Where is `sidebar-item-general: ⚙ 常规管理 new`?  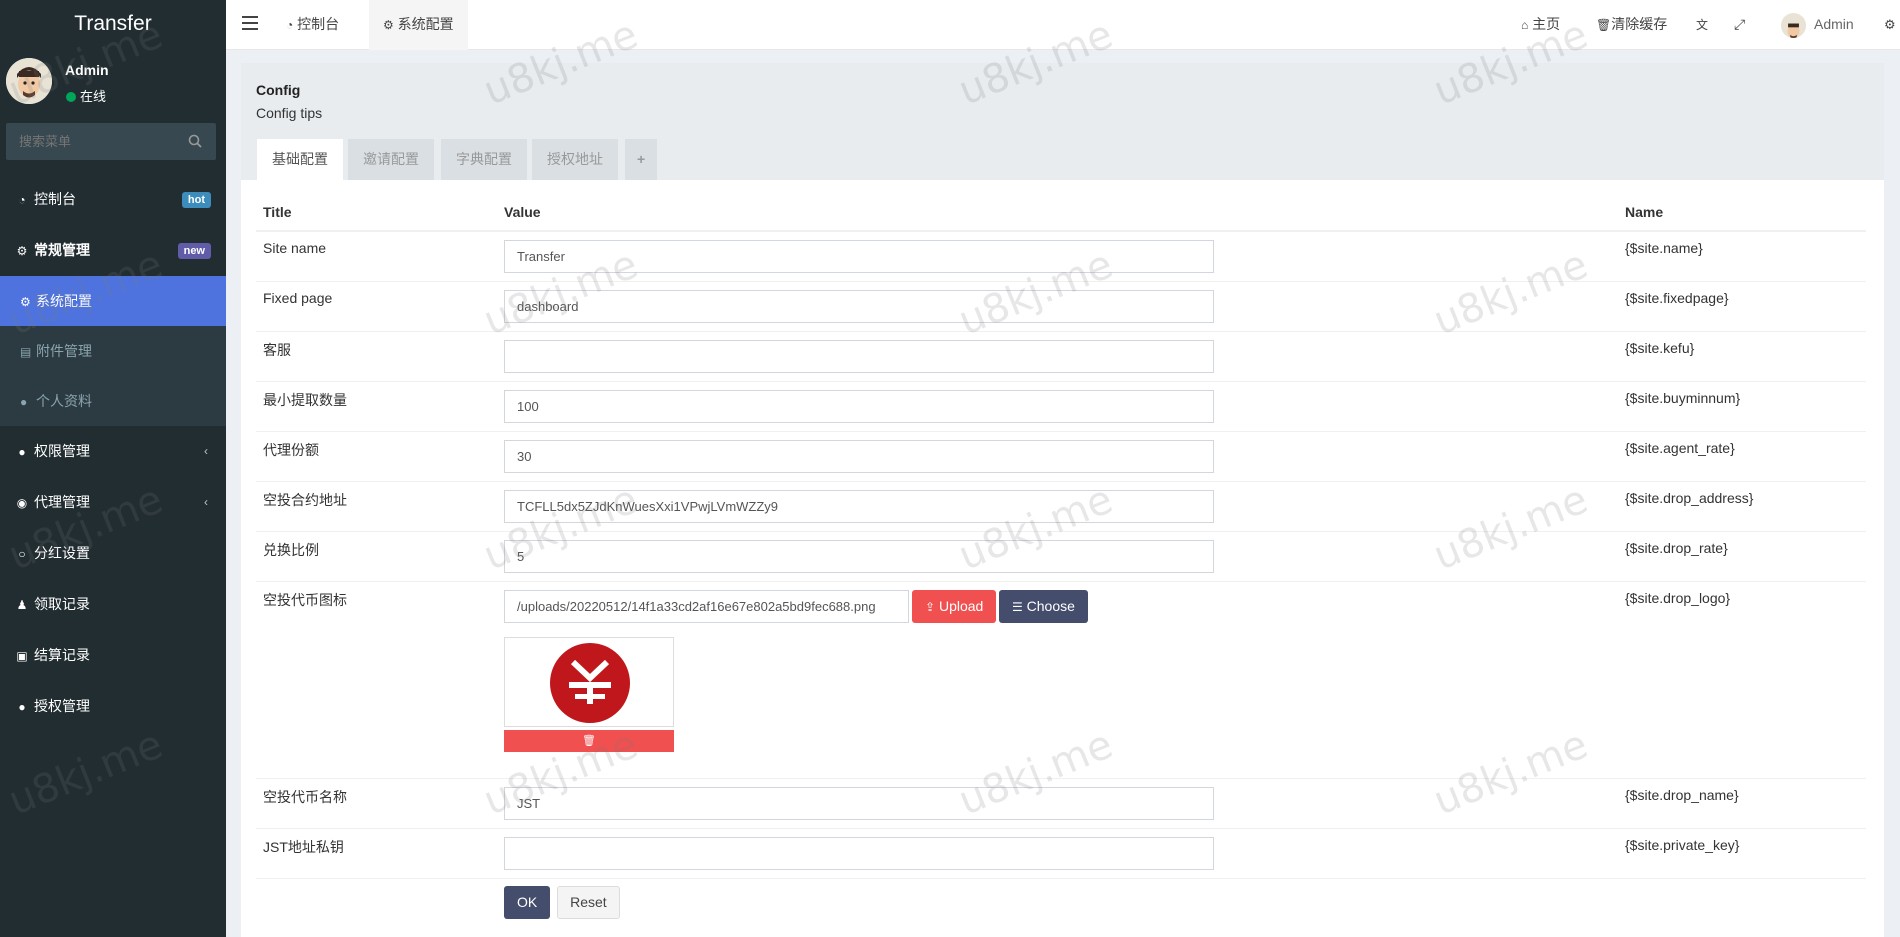 sidebar-item-general: ⚙ 常规管理 new is located at coordinates (113, 250).